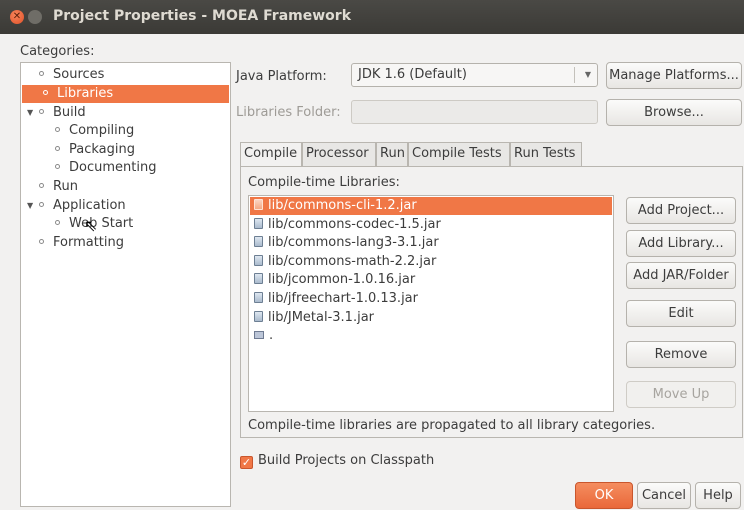 The image size is (744, 510). Describe the element at coordinates (202, 16) in the screenshot. I see `window-title: Project Properties - MOEA Framework` at that location.